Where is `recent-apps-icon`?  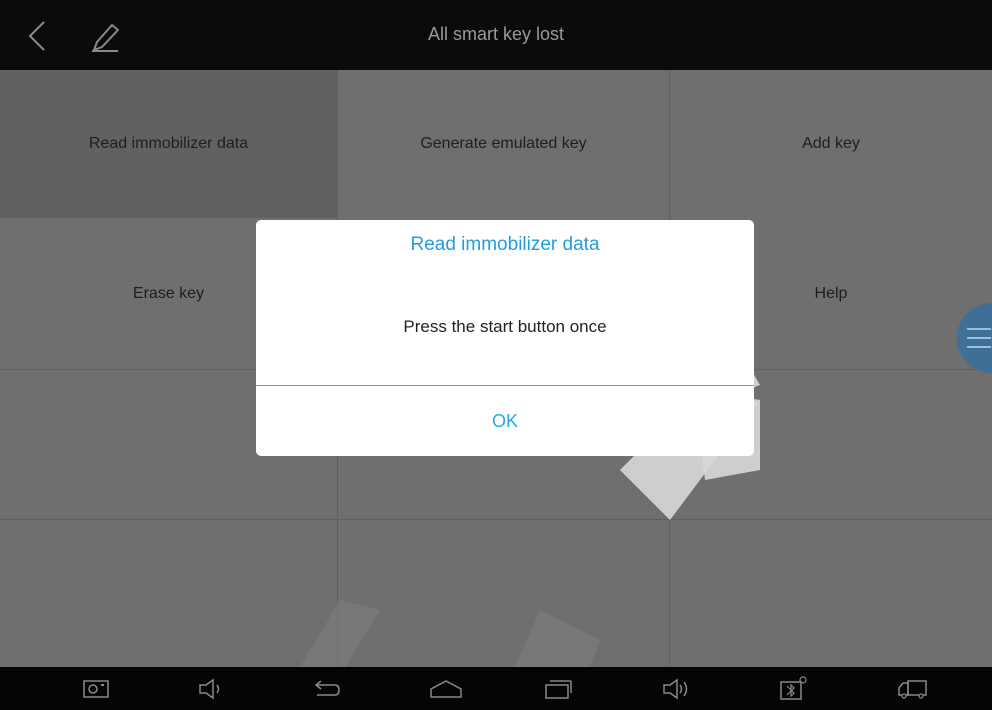 recent-apps-icon is located at coordinates (558, 689).